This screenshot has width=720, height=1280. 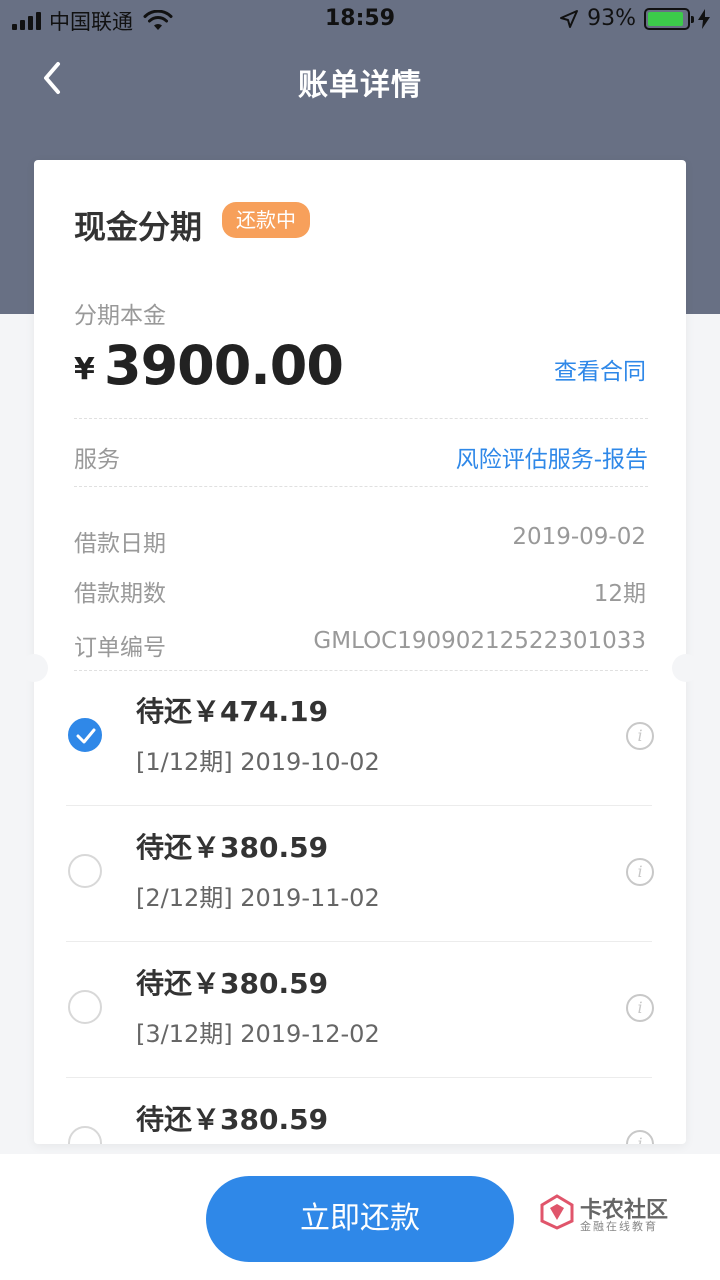 I want to click on order-number-label: 订单编号, so click(x=120, y=648).